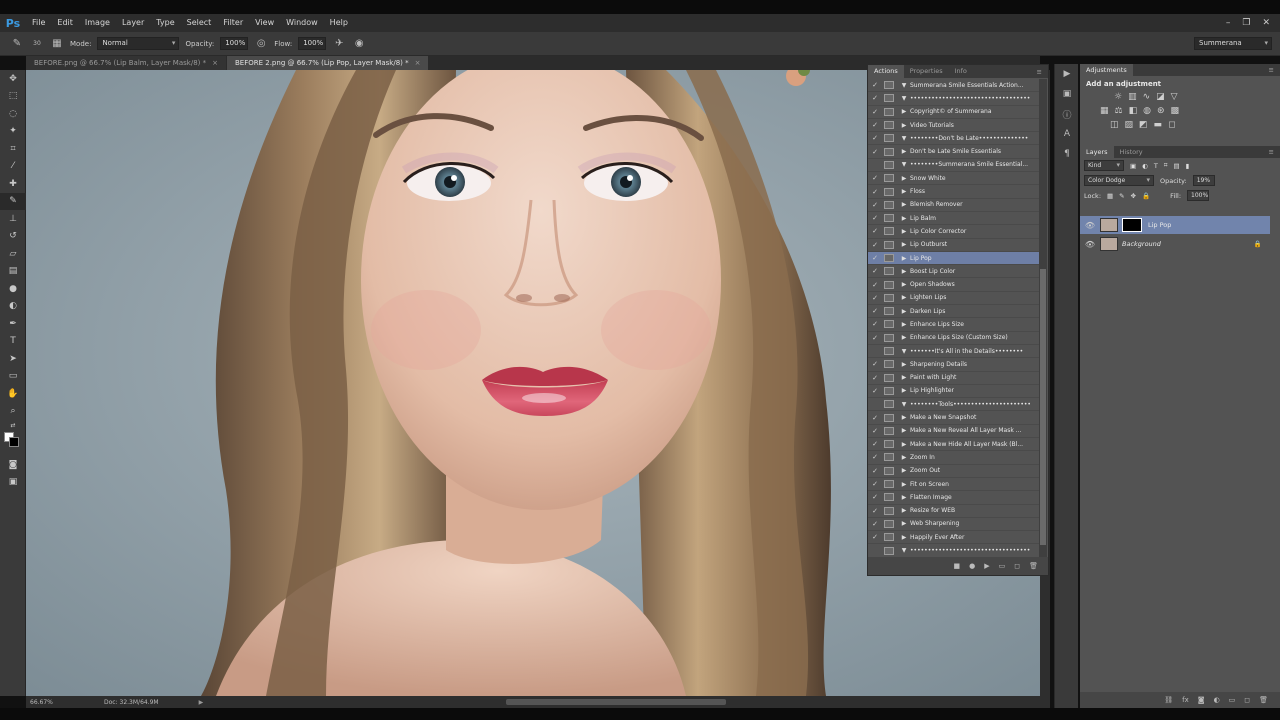 The image size is (1280, 720). Describe the element at coordinates (13, 201) in the screenshot. I see `brush-tool-icon: ✎` at that location.